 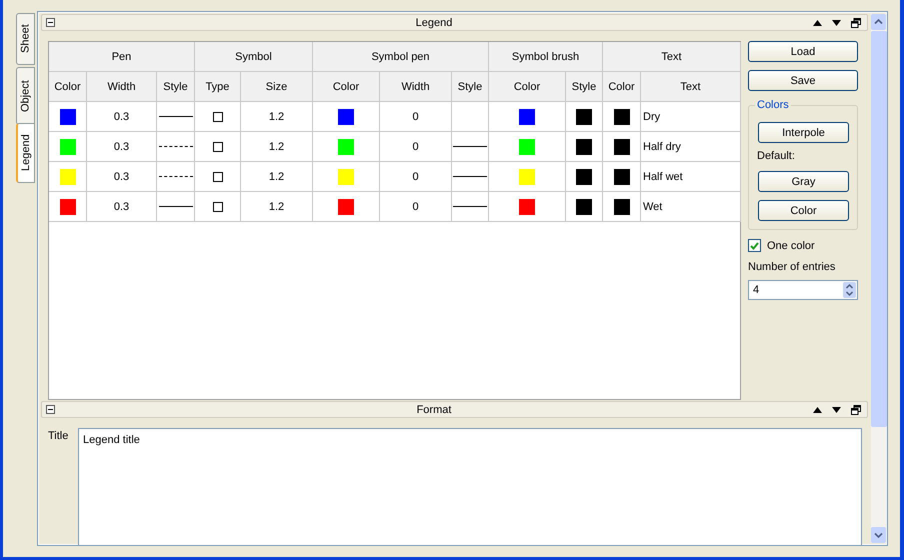 I want to click on checkbox, so click(x=754, y=245).